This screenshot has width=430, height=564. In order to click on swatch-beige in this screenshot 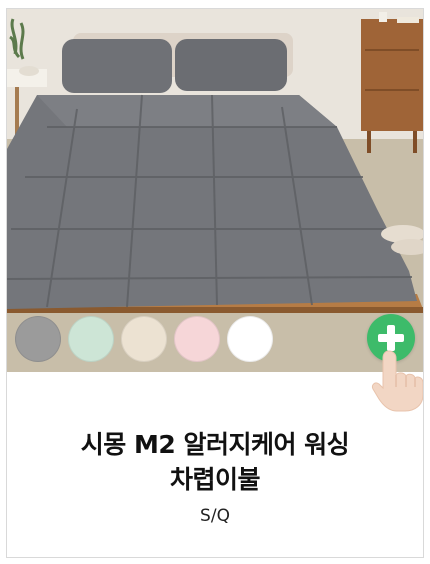, I will do `click(144, 339)`.